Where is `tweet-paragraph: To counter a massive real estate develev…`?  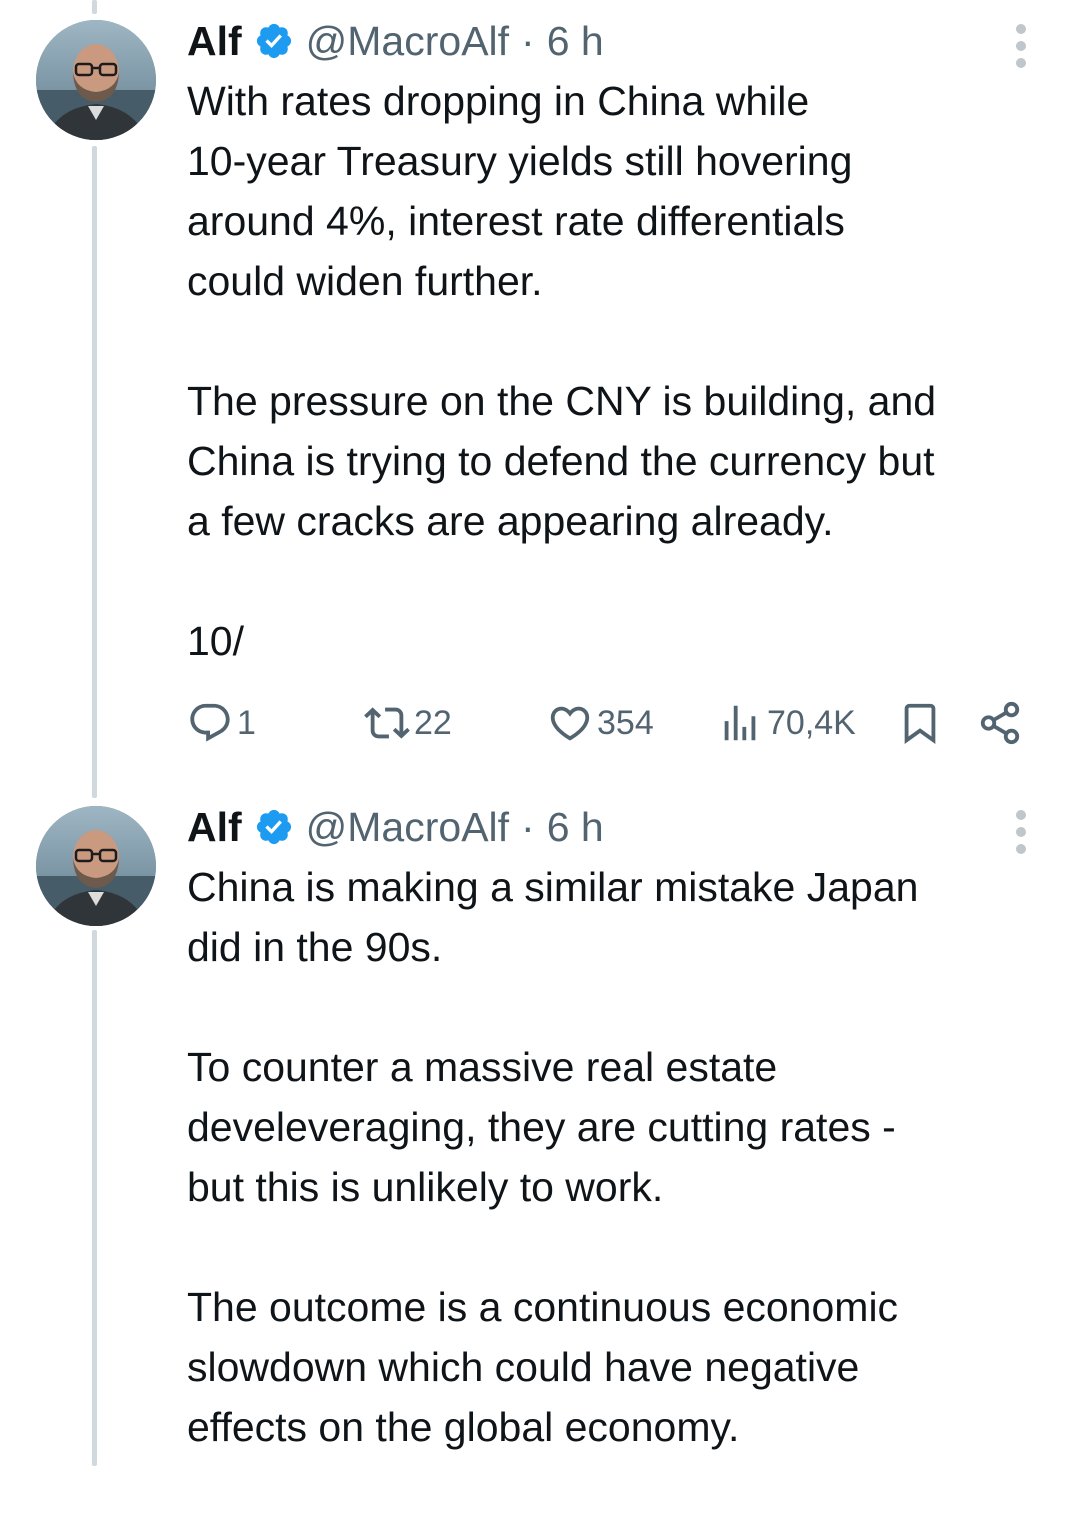 tweet-paragraph: To counter a massive real estate develev… is located at coordinates (541, 1127).